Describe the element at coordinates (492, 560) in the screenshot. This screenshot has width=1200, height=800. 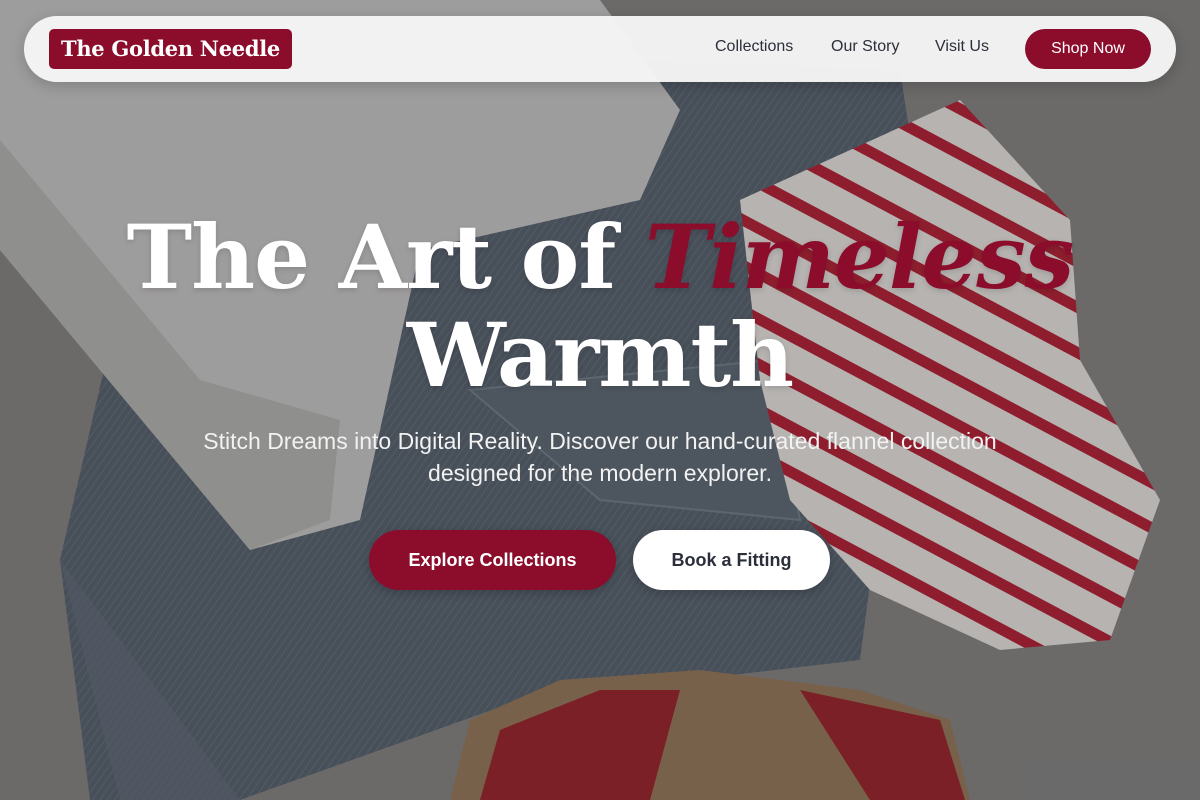
I see `explore-collections-button: Explore Collections` at that location.